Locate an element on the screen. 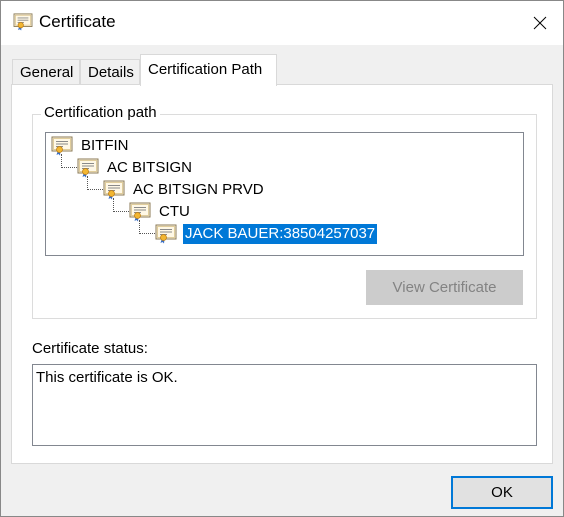 The width and height of the screenshot is (564, 517). view-certificate-button: View Certificate is located at coordinates (444, 287).